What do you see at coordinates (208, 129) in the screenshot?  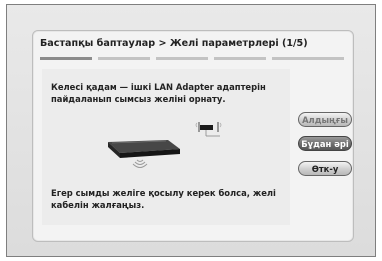 I see `wireless-router-icon` at bounding box center [208, 129].